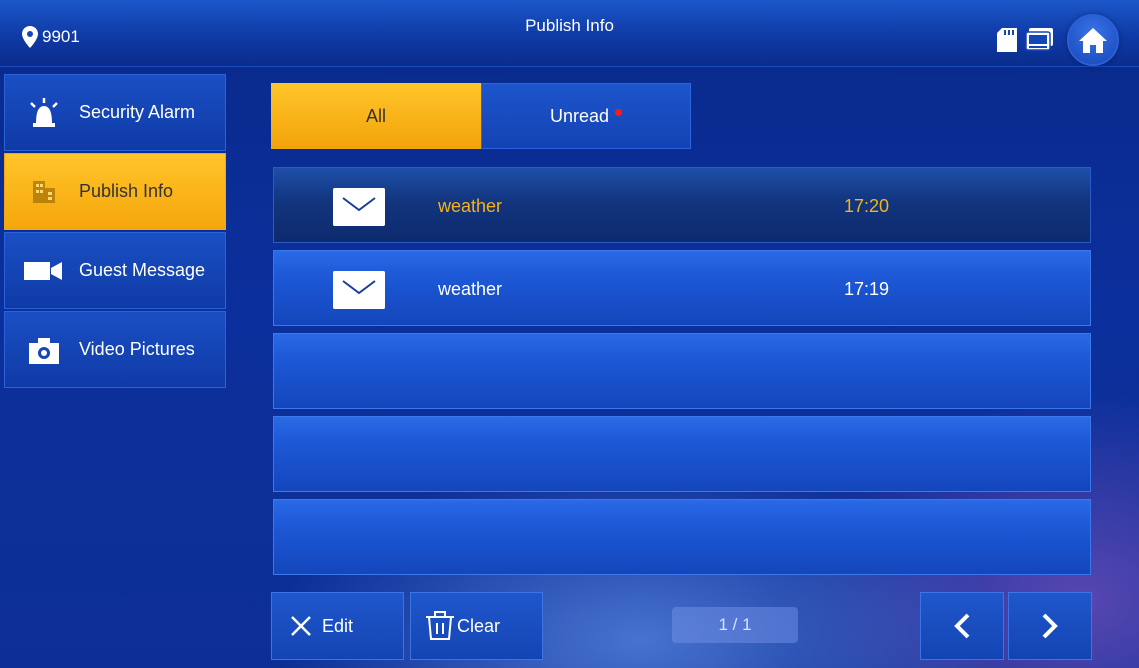 Image resolution: width=1139 pixels, height=668 pixels. What do you see at coordinates (1039, 39) in the screenshot?
I see `panel-icon` at bounding box center [1039, 39].